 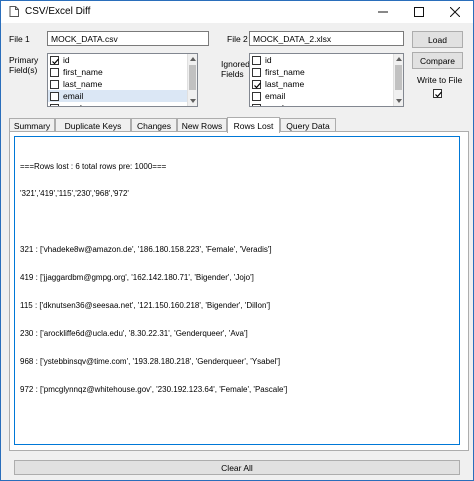 I want to click on app-icon, so click(x=14, y=11).